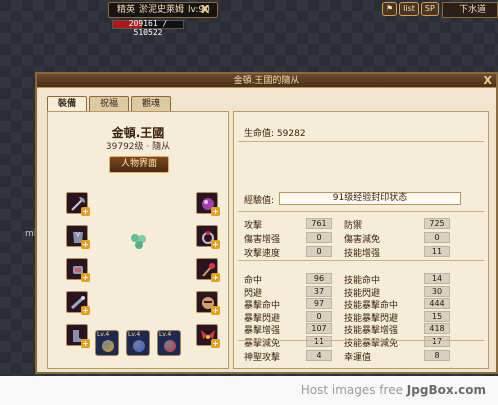 The width and height of the screenshot is (498, 405). I want to click on window-close-icon: X, so click(488, 81).